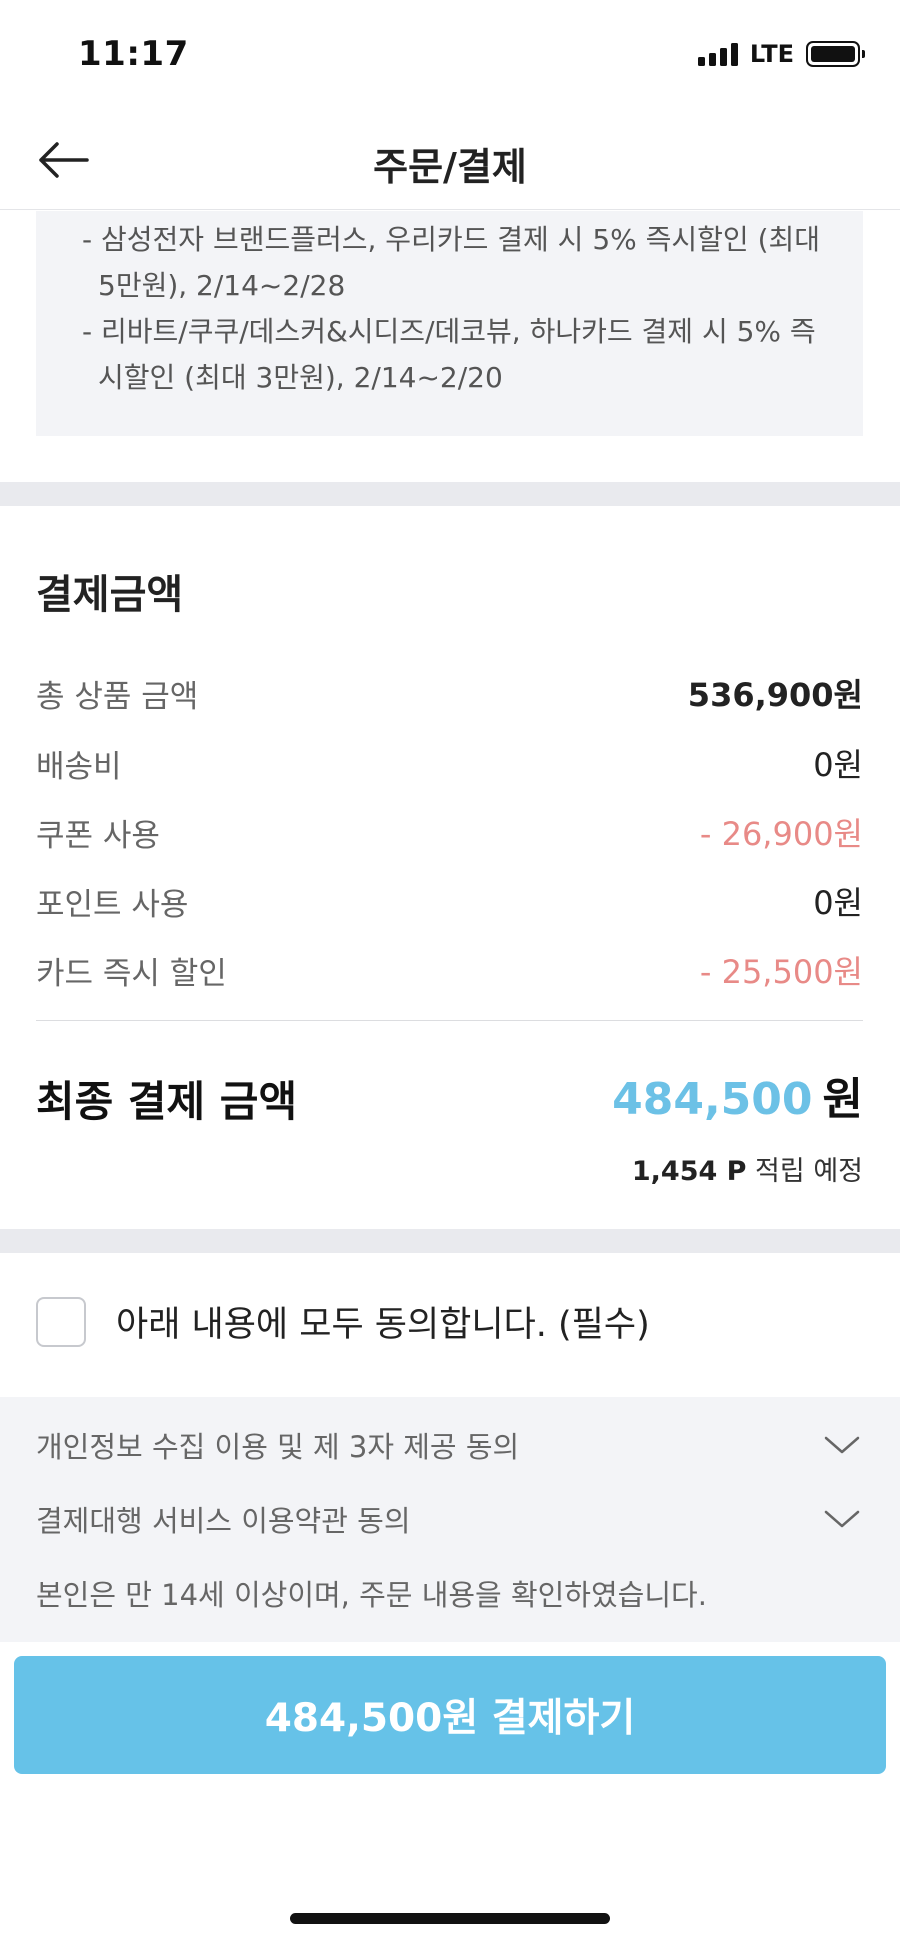  What do you see at coordinates (112, 904) in the screenshot?
I see `row-label: 포인트 사용` at bounding box center [112, 904].